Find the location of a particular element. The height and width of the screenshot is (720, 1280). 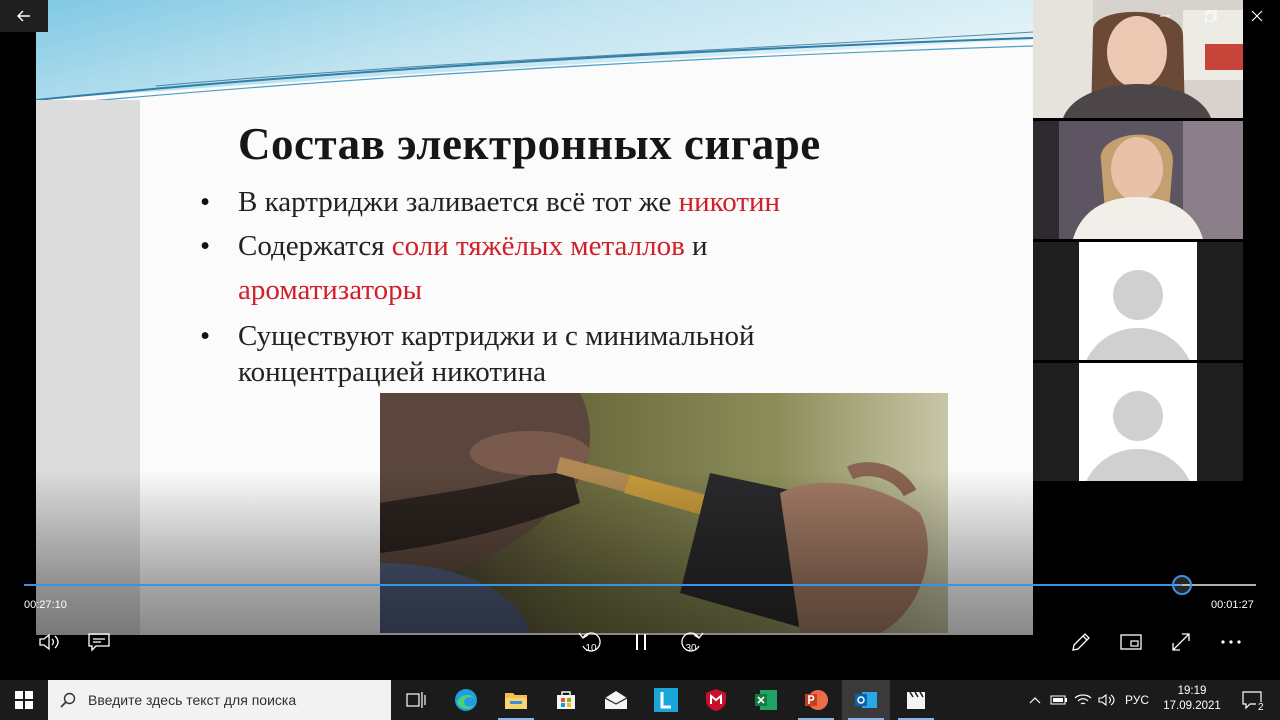

folder-icon is located at coordinates (516, 701).